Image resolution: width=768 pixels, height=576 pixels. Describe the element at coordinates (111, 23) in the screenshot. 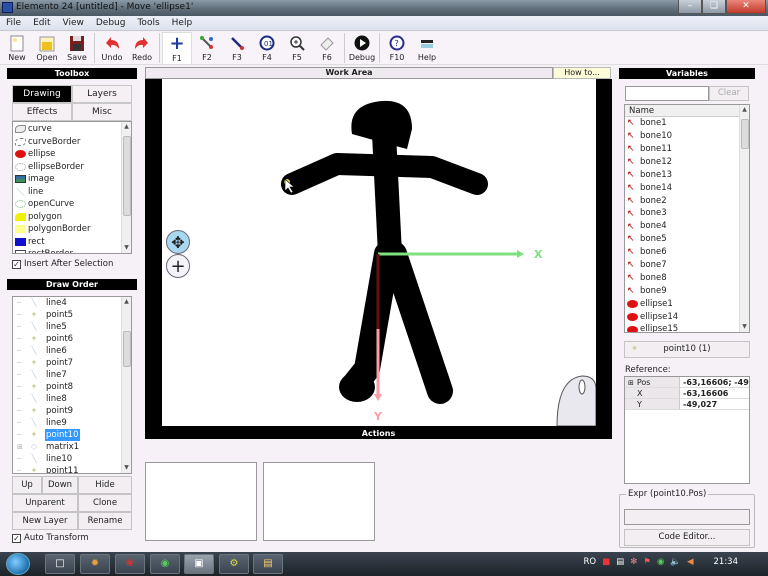

I see `menu-debug: Debug` at that location.